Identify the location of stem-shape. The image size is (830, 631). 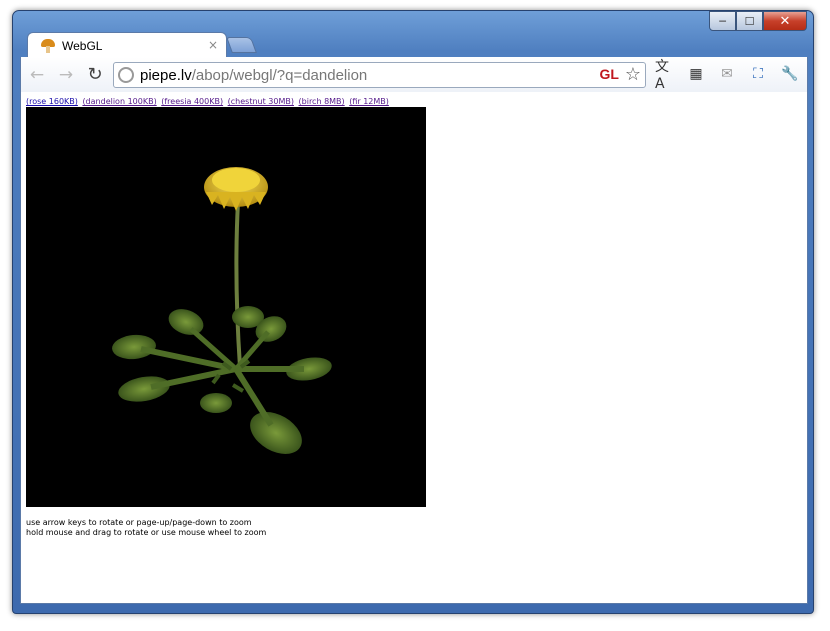
(238, 284).